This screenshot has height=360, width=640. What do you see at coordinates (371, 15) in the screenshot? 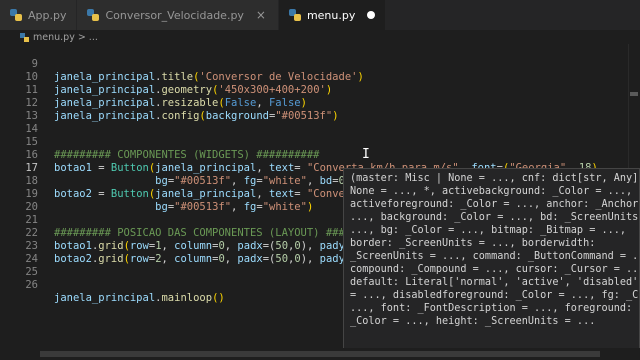
I see `unsaved-dot-icon` at bounding box center [371, 15].